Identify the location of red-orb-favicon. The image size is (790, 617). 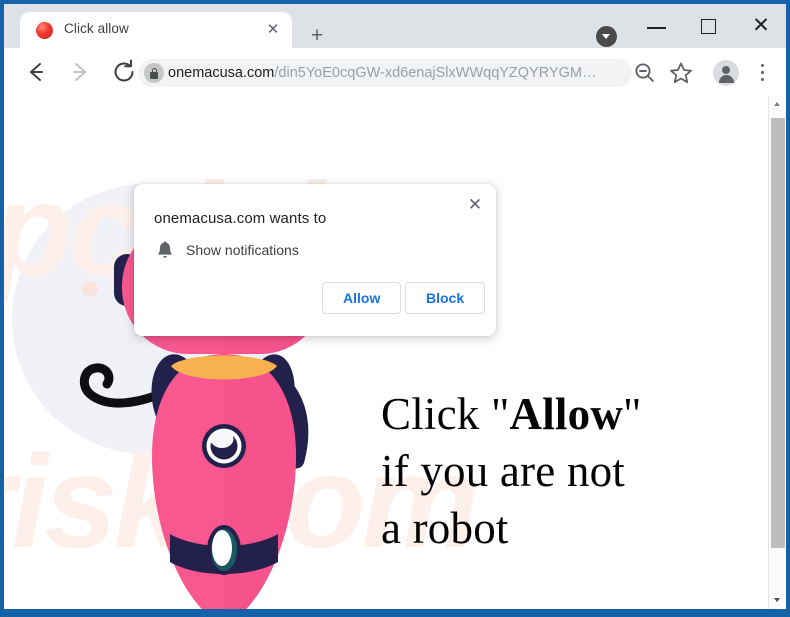
(44, 30).